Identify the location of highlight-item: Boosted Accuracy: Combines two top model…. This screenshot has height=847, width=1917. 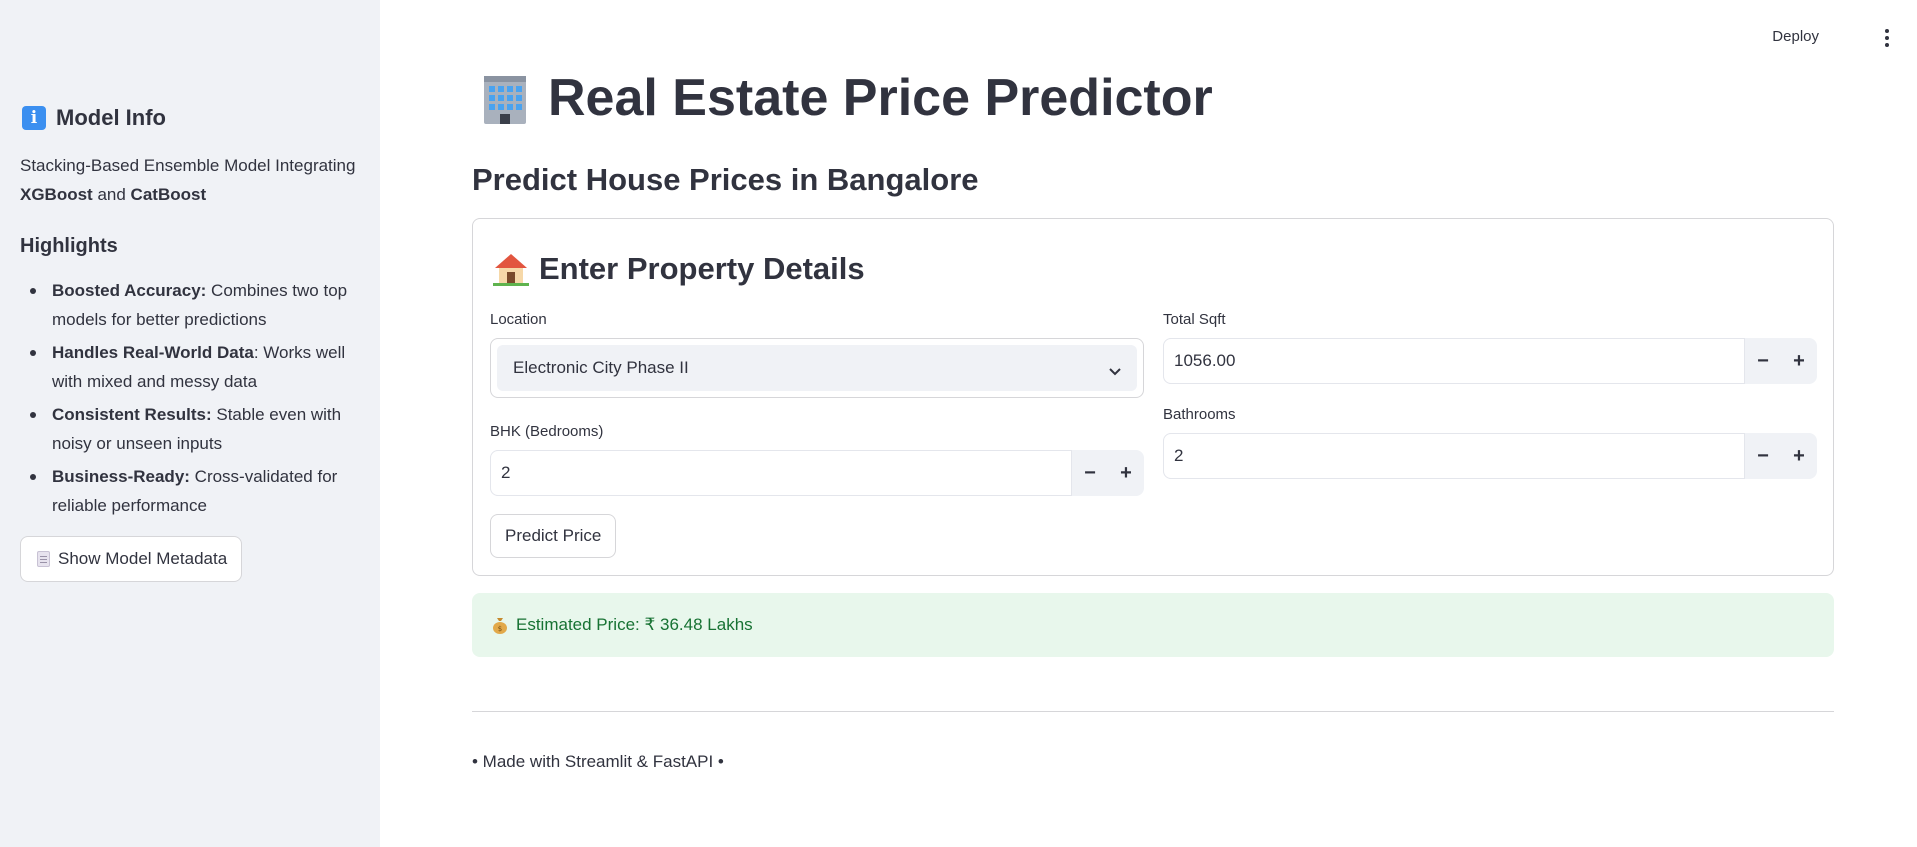
(190, 305).